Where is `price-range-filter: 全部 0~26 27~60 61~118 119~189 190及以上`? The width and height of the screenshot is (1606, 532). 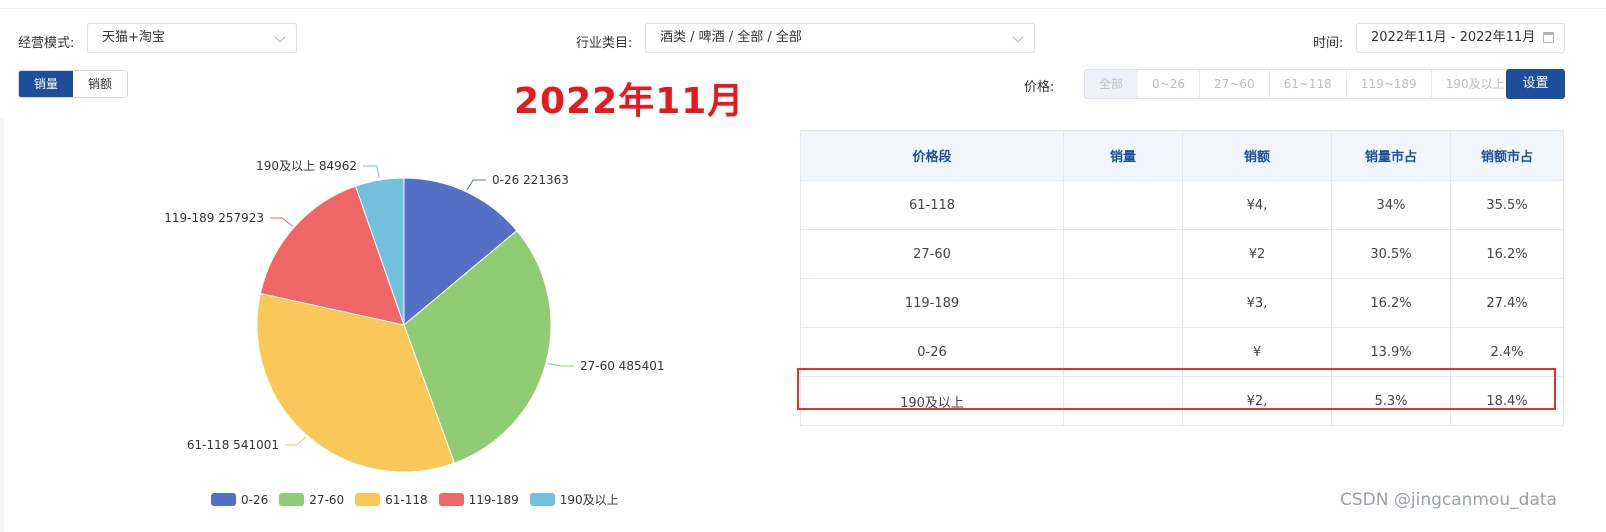 price-range-filter: 全部 0~26 27~60 61~118 119~189 190及以上 is located at coordinates (1302, 84).